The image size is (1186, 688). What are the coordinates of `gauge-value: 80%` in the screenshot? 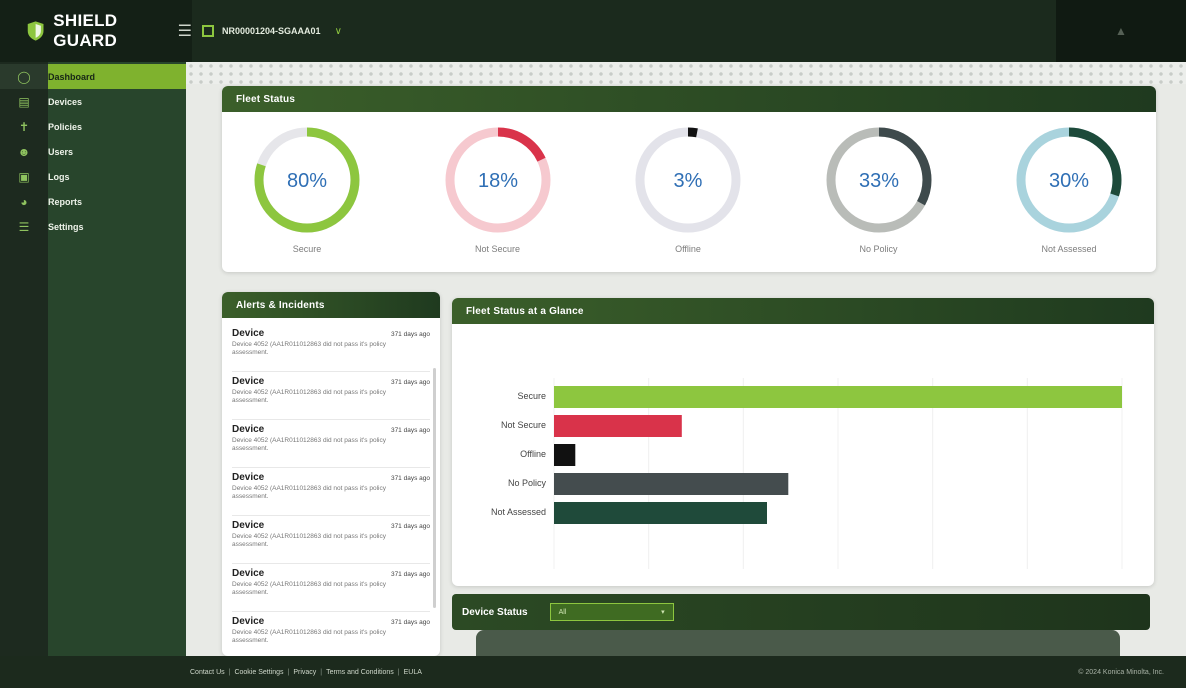 It's located at (307, 181).